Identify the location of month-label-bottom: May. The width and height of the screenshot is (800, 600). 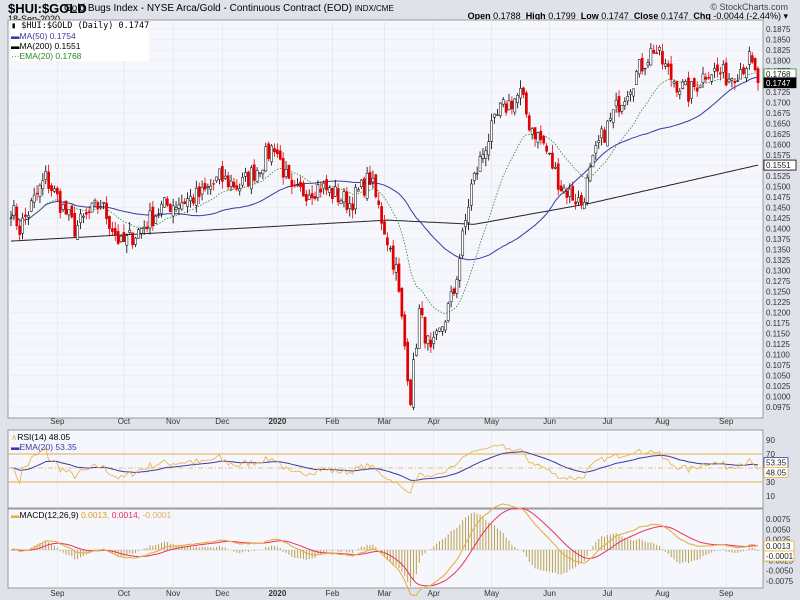
(491, 593).